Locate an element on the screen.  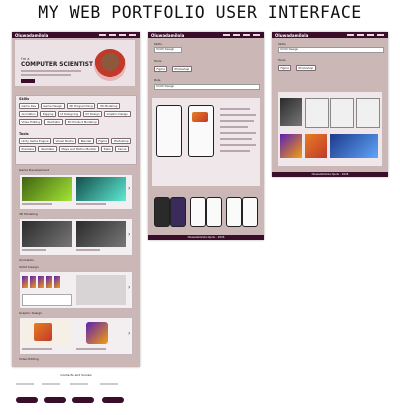
skill-chip: Game Dev is located at coordinates (29, 106).